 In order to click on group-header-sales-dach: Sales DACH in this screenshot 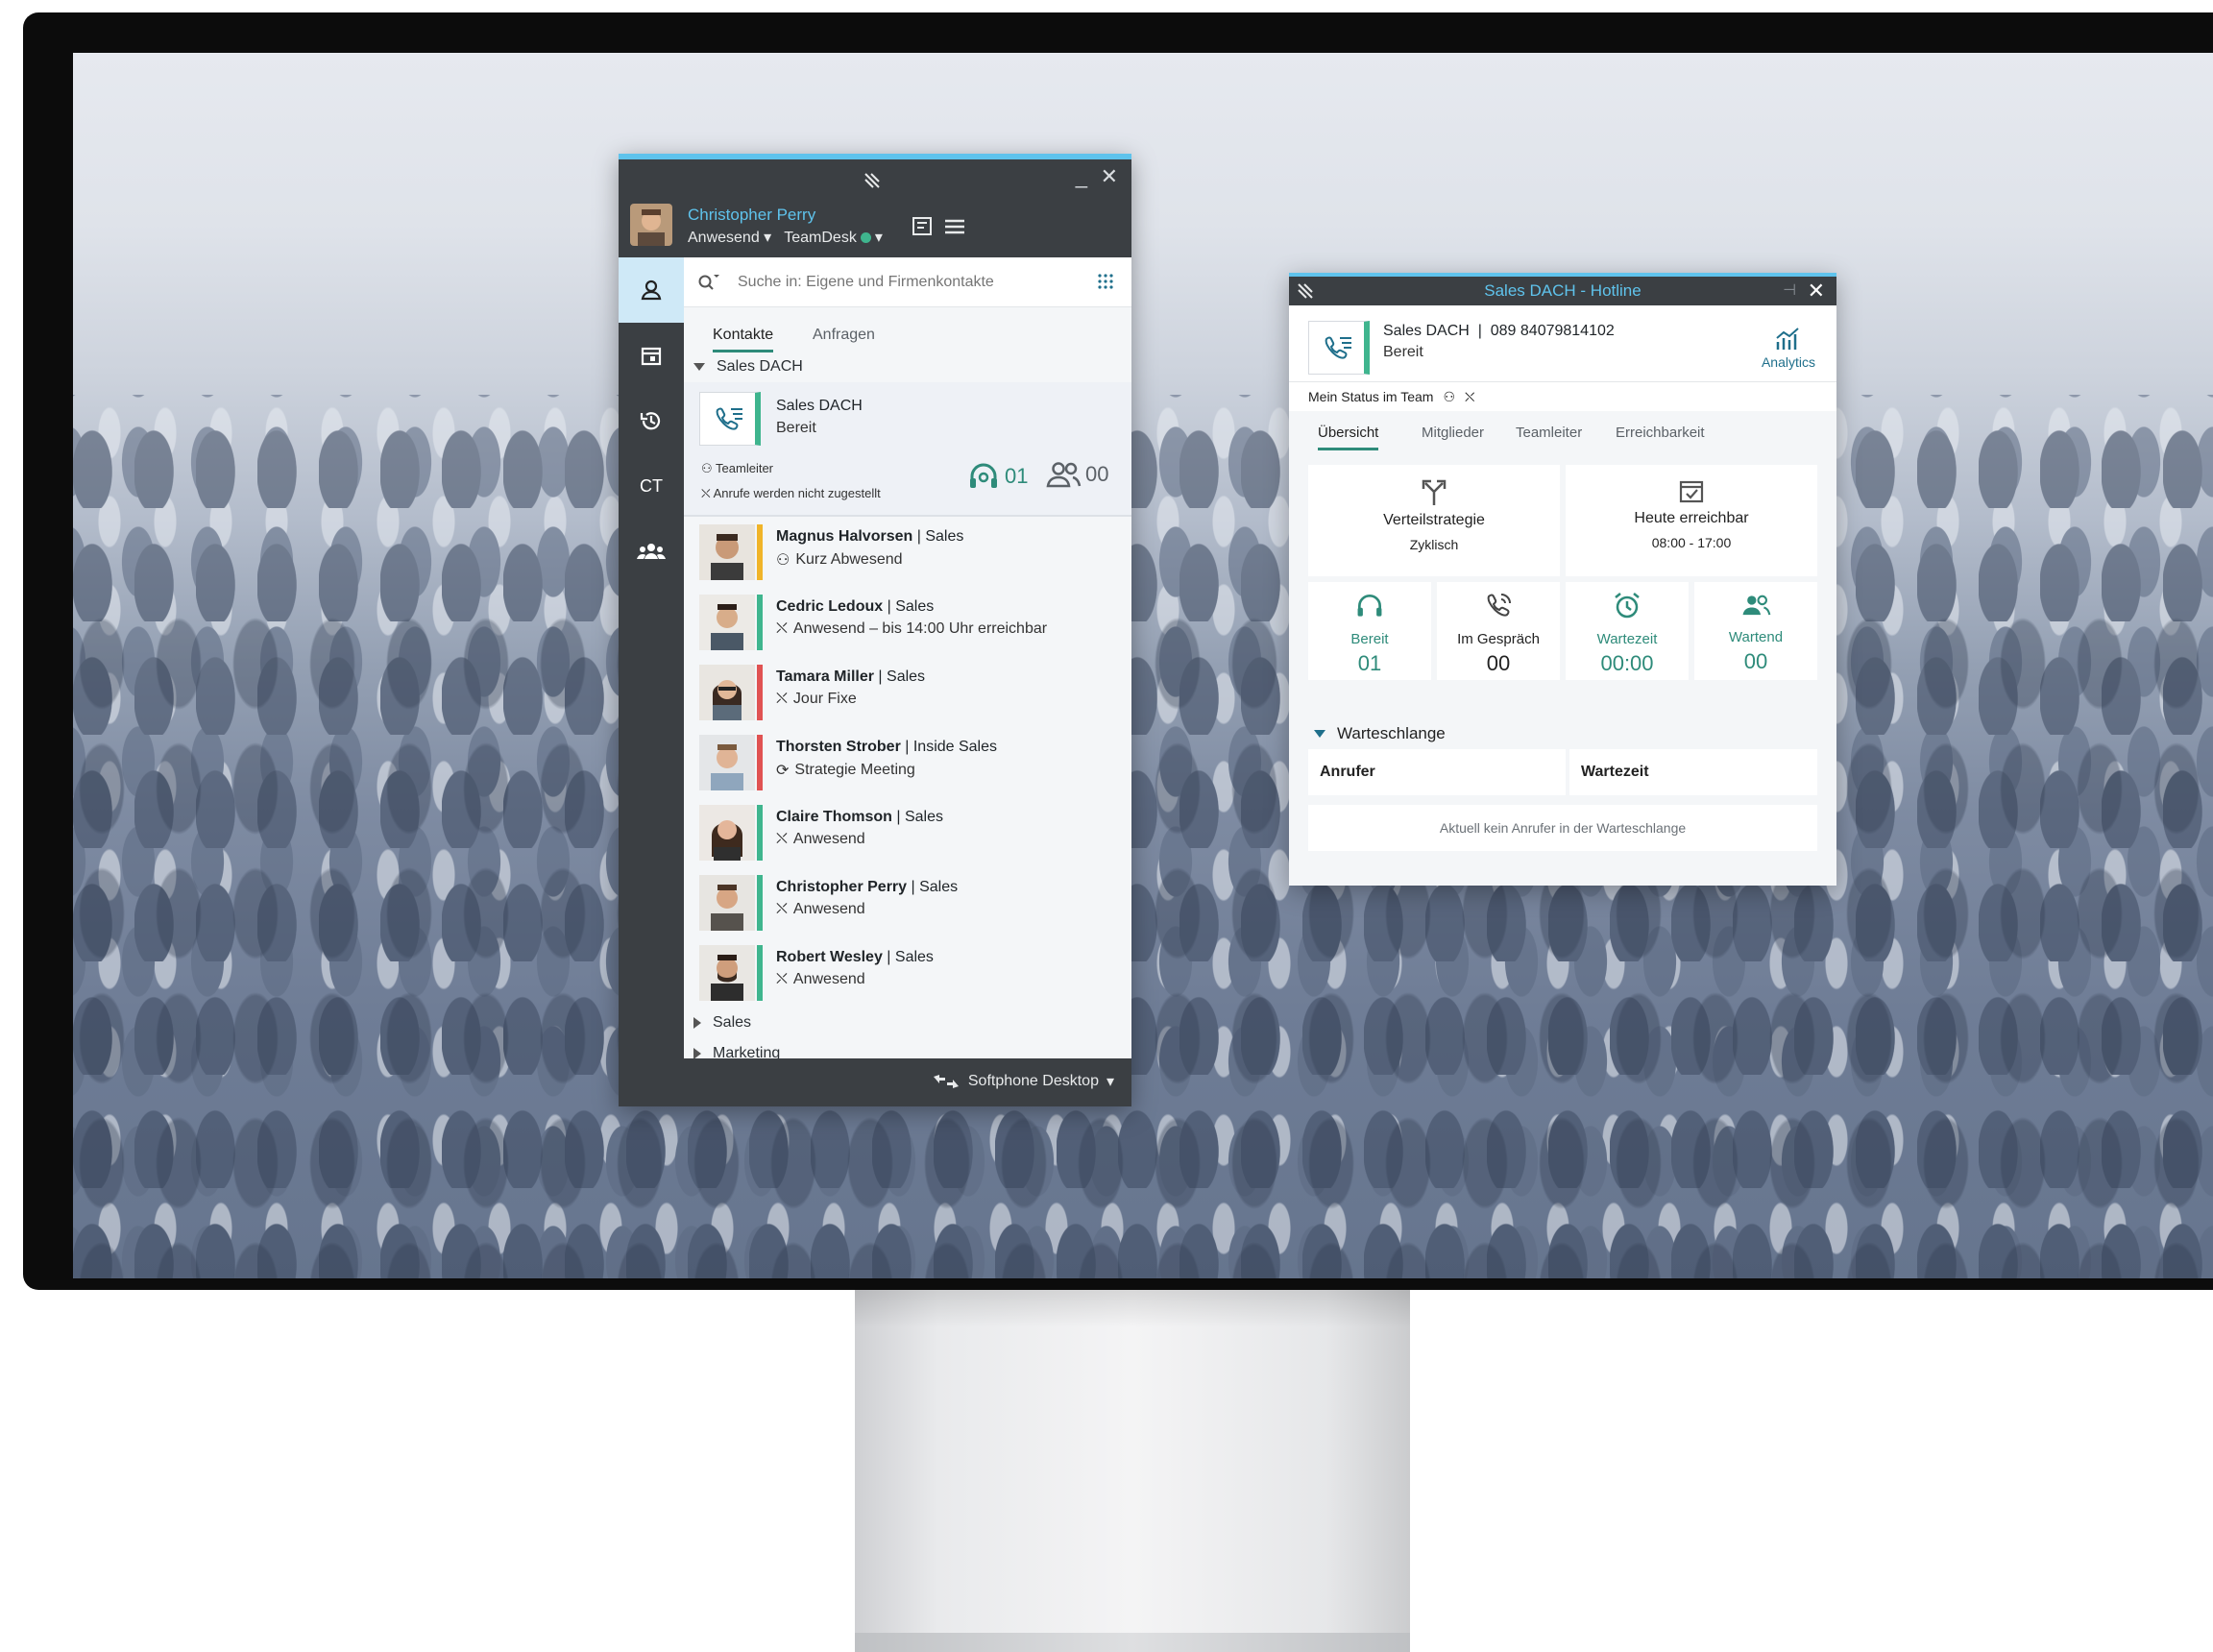, I will do `click(907, 367)`.